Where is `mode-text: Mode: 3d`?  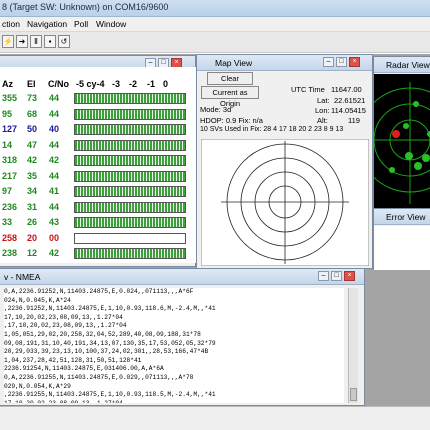
mode-text: Mode: 3d is located at coordinates (216, 109).